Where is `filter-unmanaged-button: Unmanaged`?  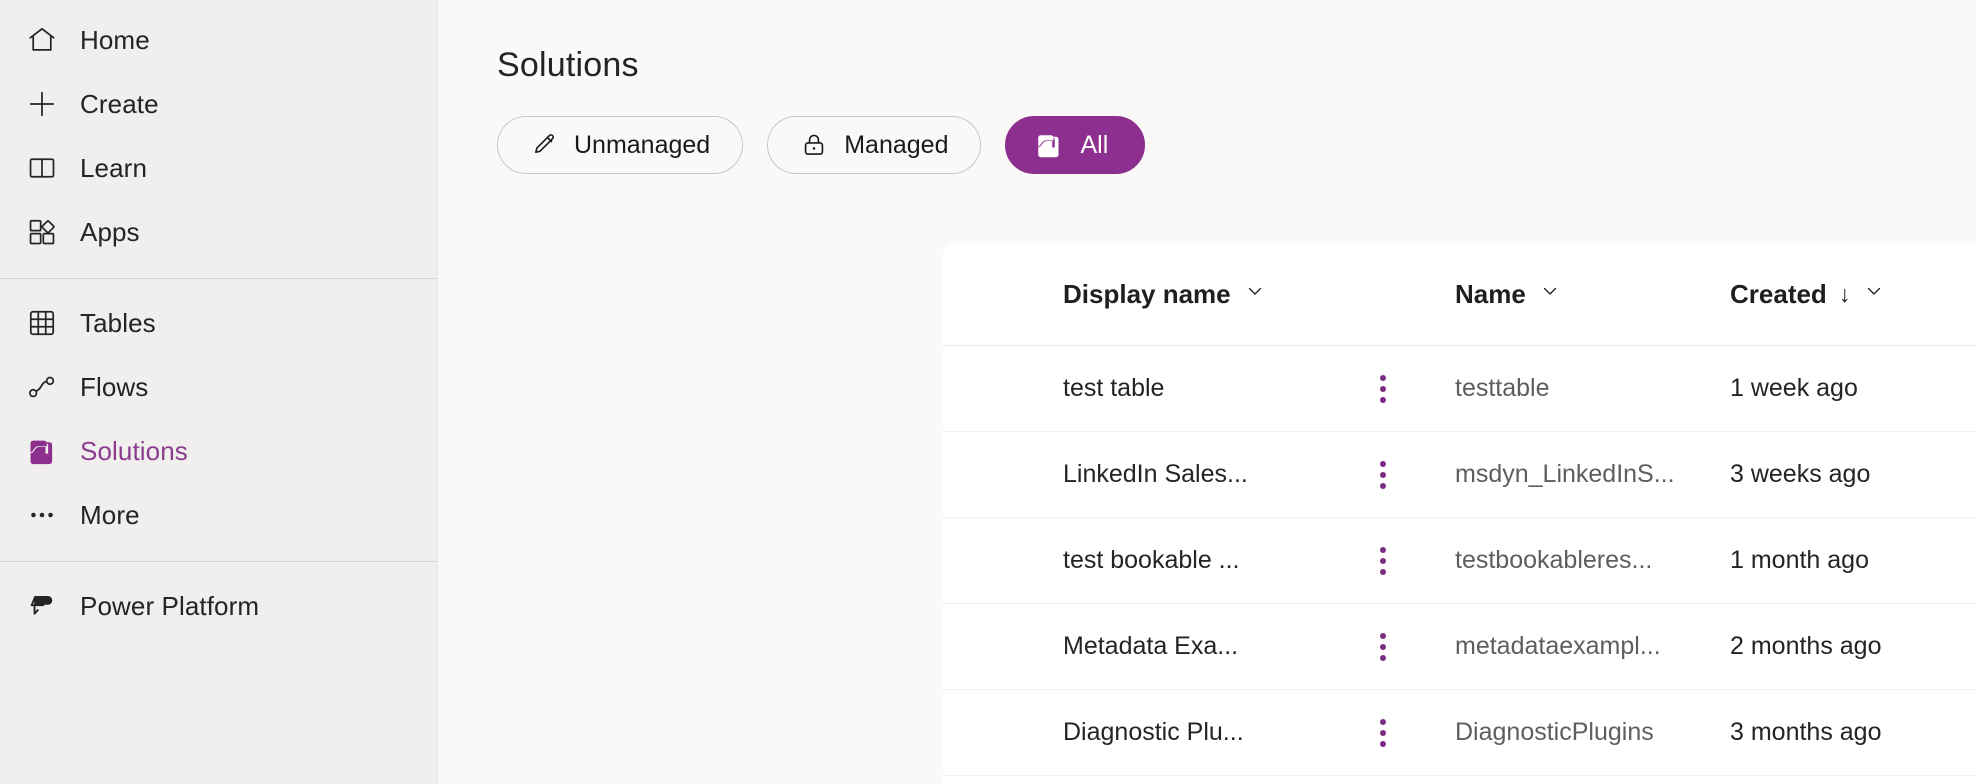
filter-unmanaged-button: Unmanaged is located at coordinates (620, 145).